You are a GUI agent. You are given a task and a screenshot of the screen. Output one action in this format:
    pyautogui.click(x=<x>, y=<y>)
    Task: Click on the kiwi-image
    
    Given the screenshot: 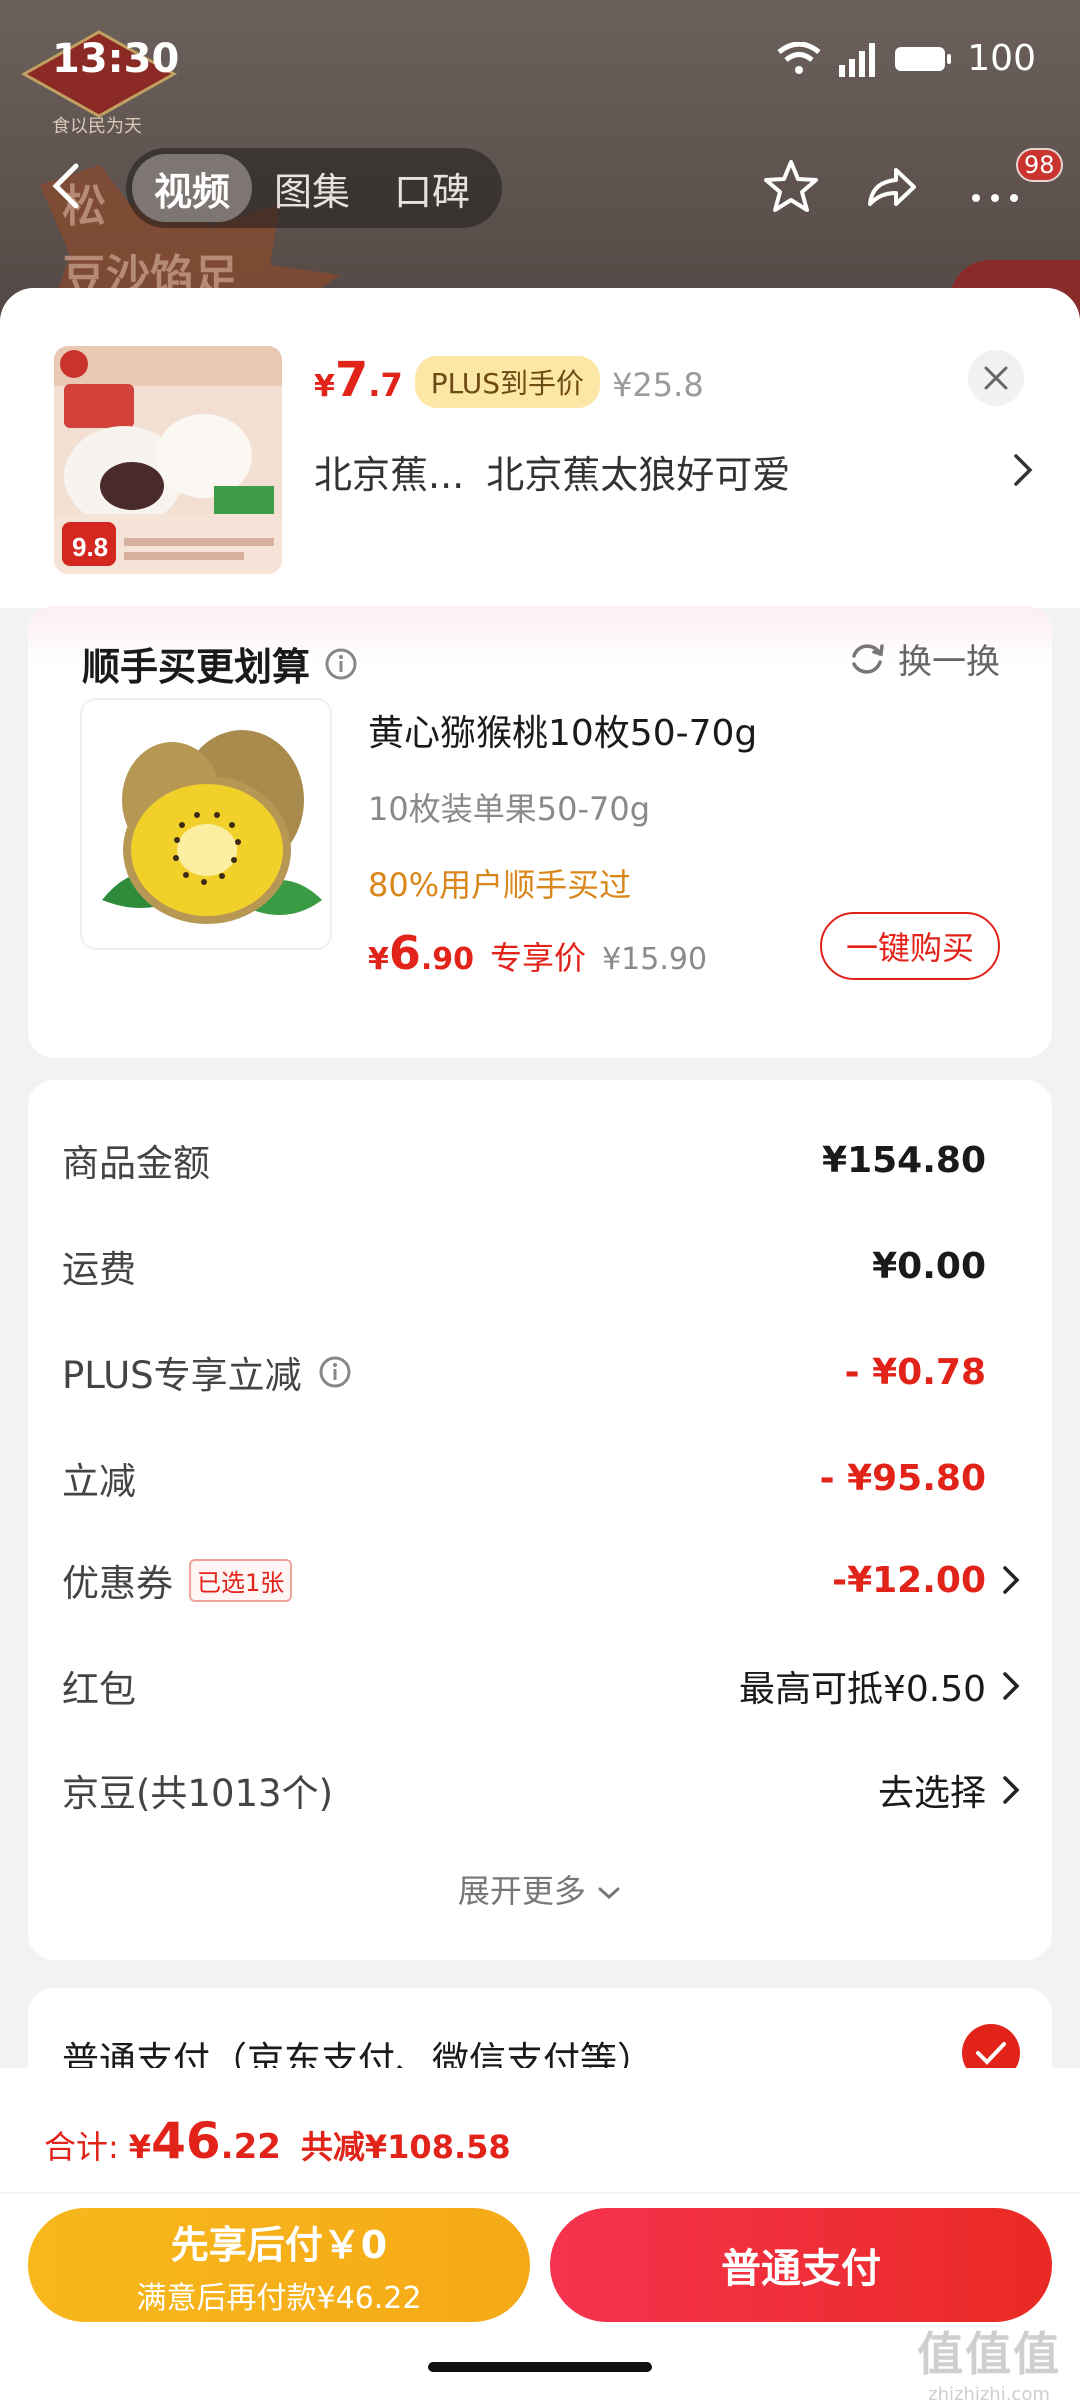 What is the action you would take?
    pyautogui.click(x=212, y=827)
    